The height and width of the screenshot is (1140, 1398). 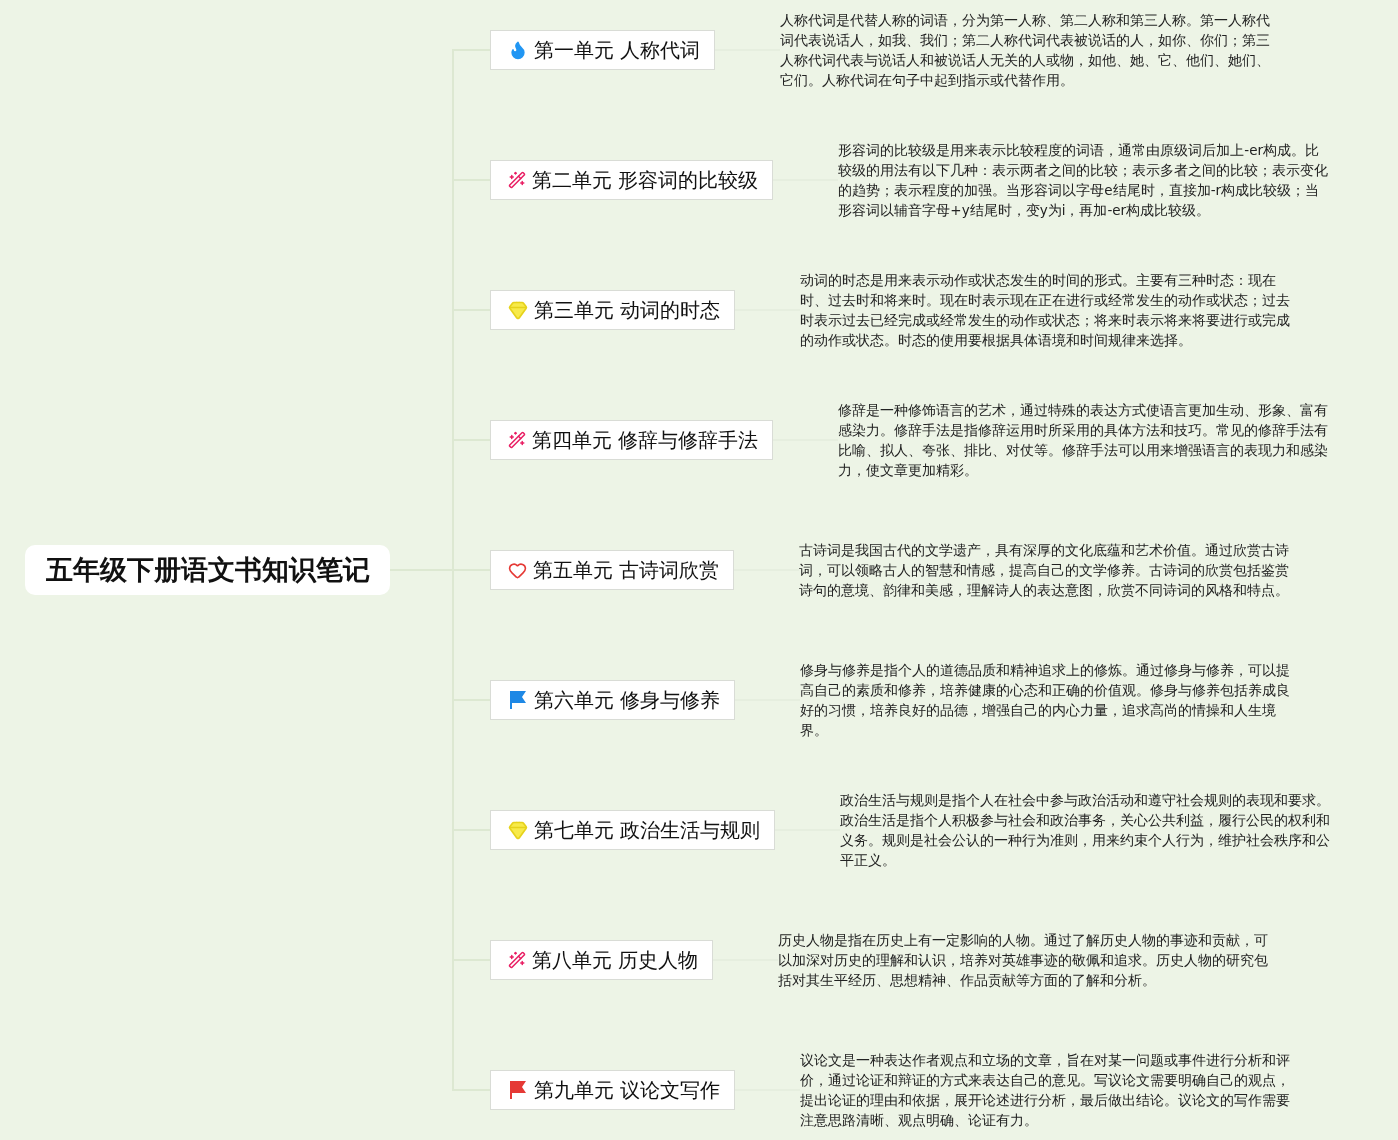 I want to click on topic-label: 第一单元 人称代词, so click(x=617, y=50).